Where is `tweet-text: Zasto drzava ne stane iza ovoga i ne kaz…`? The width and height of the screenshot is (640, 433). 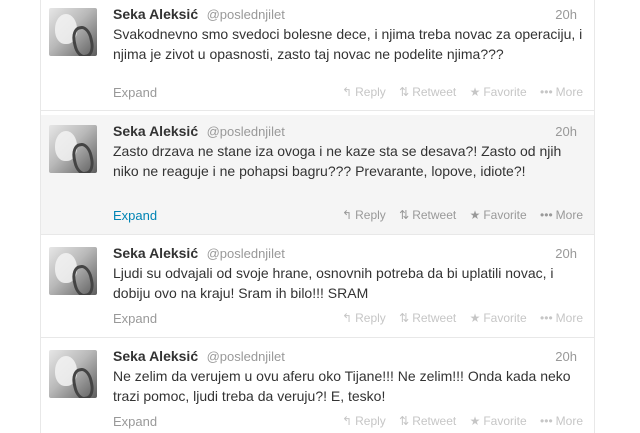 tweet-text: Zasto drzava ne stane iza ovoga i ne kaz… is located at coordinates (337, 161).